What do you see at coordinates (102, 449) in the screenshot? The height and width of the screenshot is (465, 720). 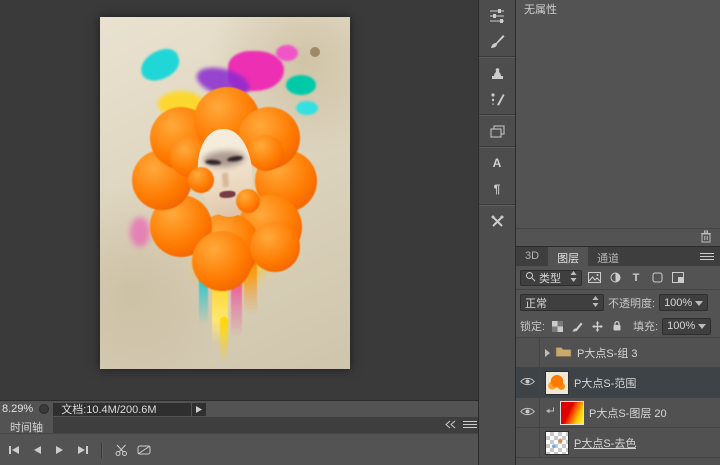 I see `toolbar-divider` at bounding box center [102, 449].